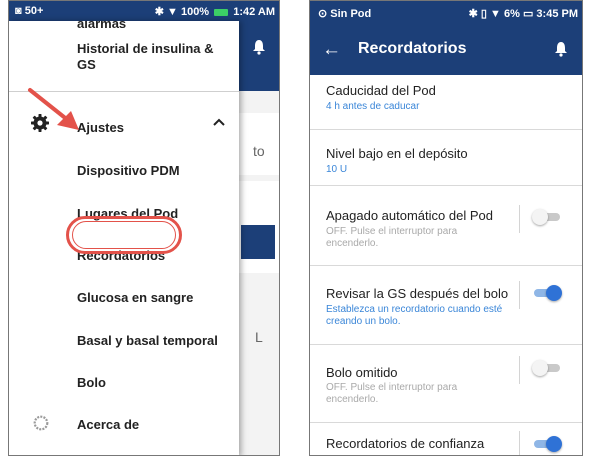 This screenshot has width=589, height=456. What do you see at coordinates (128, 170) in the screenshot?
I see `menu-item-pdm-device: Dispositivo PDM` at bounding box center [128, 170].